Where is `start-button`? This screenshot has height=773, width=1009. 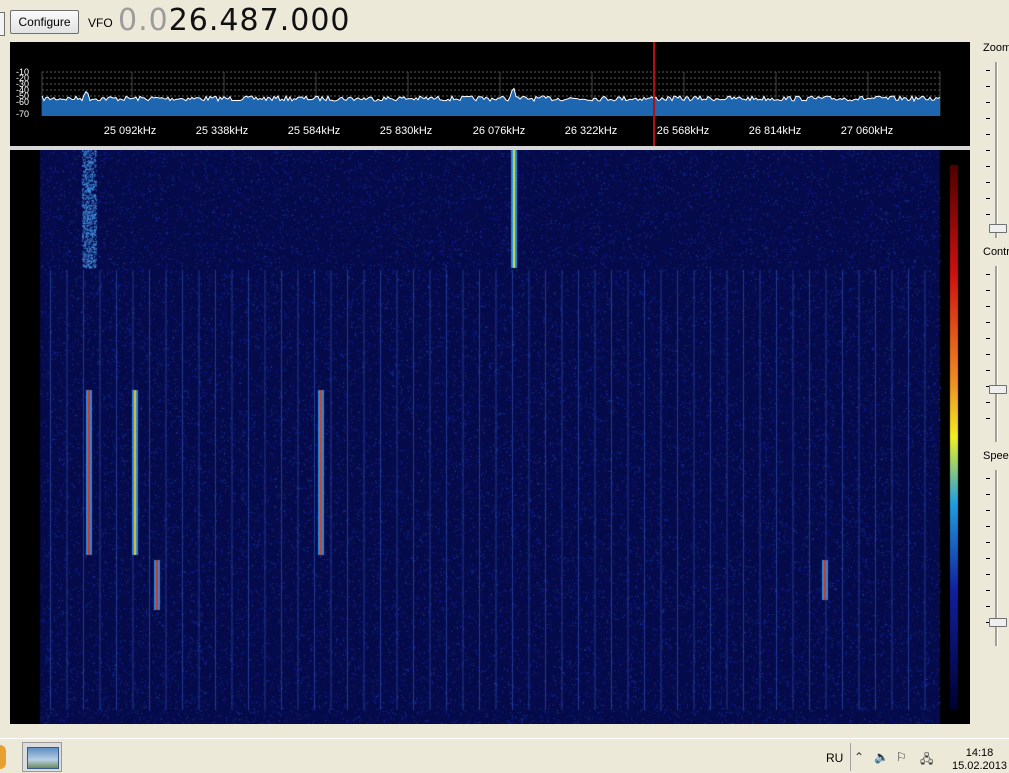
start-button is located at coordinates (3, 757).